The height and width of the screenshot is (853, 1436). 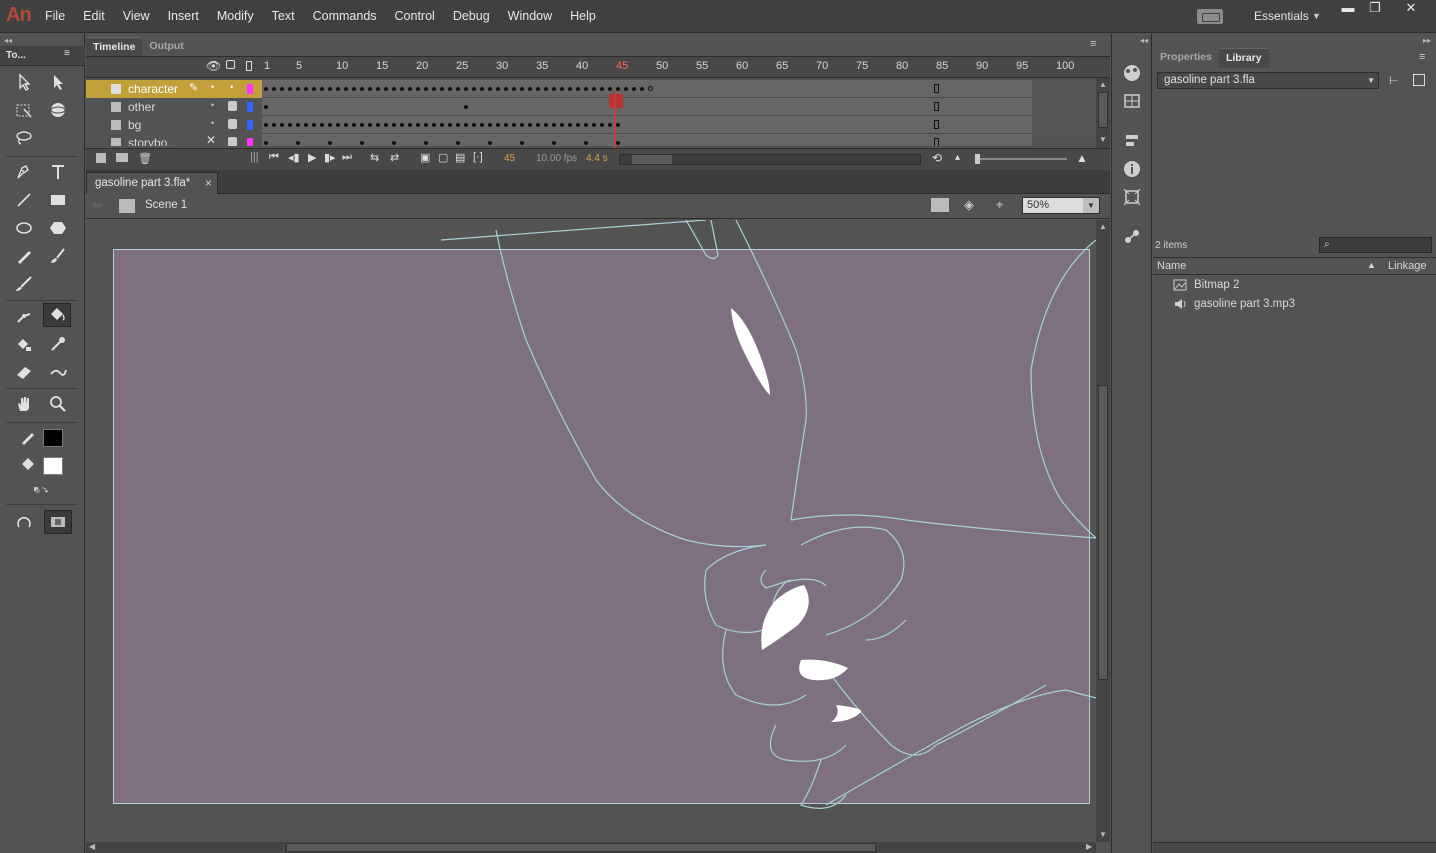 What do you see at coordinates (1082, 158) in the screenshot?
I see `zoom-in-timeline-icon: ▲` at bounding box center [1082, 158].